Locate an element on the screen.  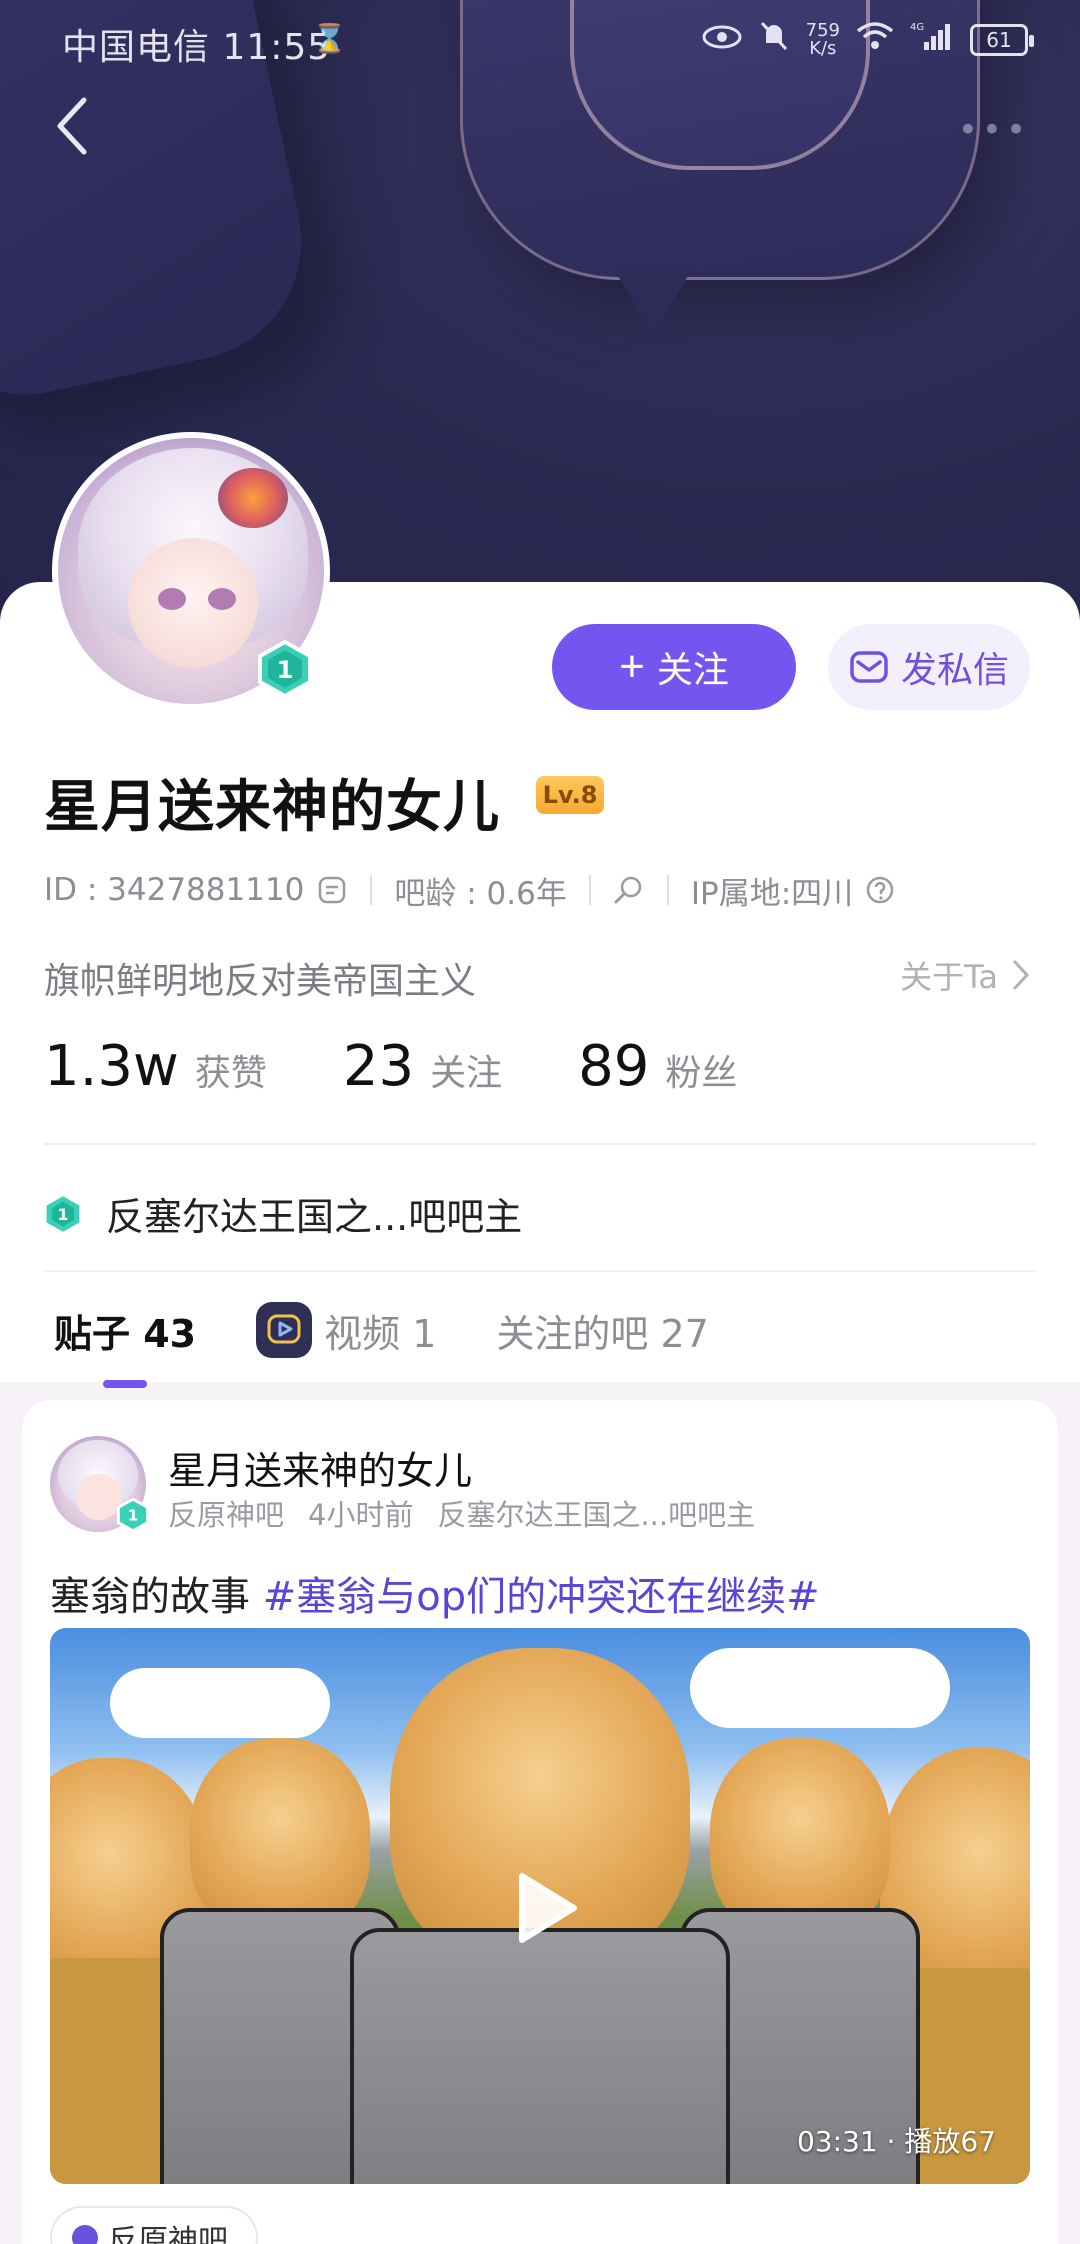
post-forum: 反原神吧 is located at coordinates (226, 1513).